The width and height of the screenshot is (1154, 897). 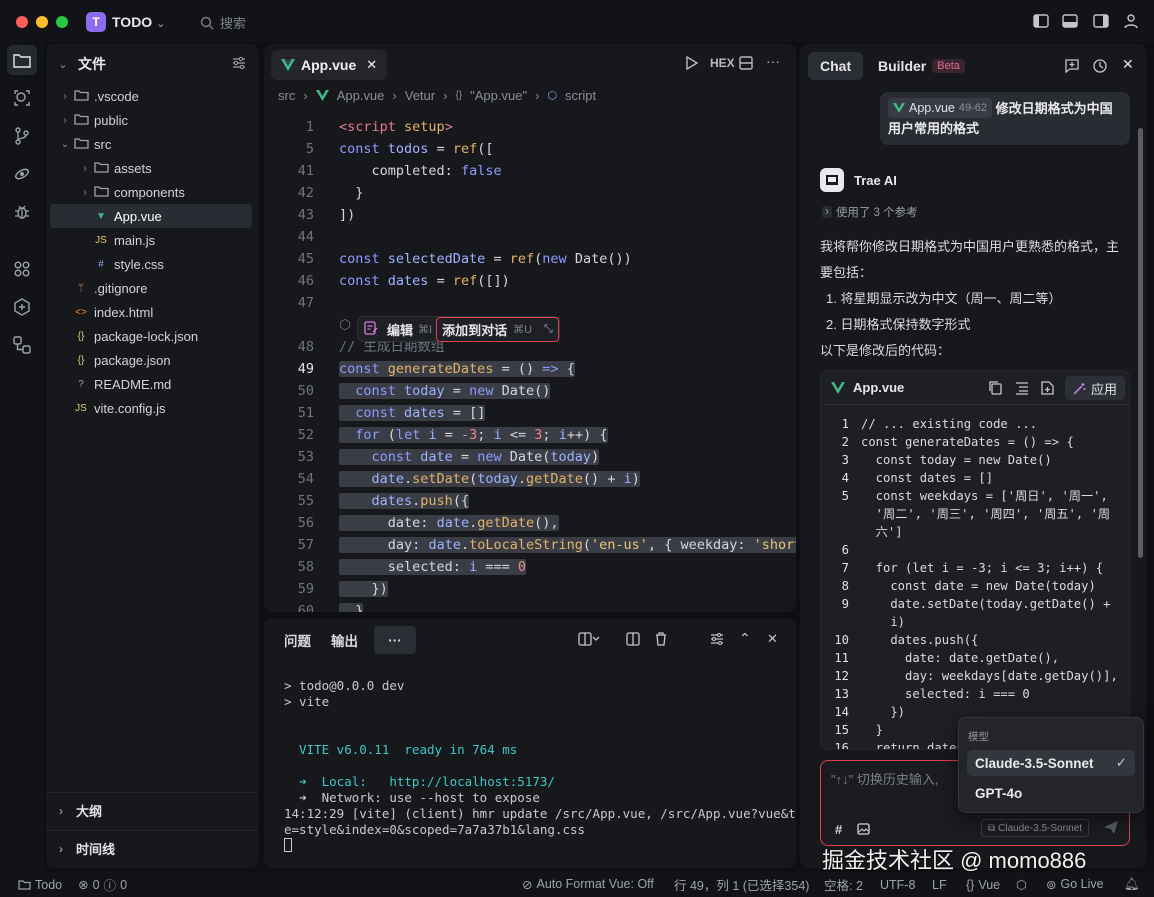 What do you see at coordinates (344, 640) in the screenshot?
I see `tab-output: 输出` at bounding box center [344, 640].